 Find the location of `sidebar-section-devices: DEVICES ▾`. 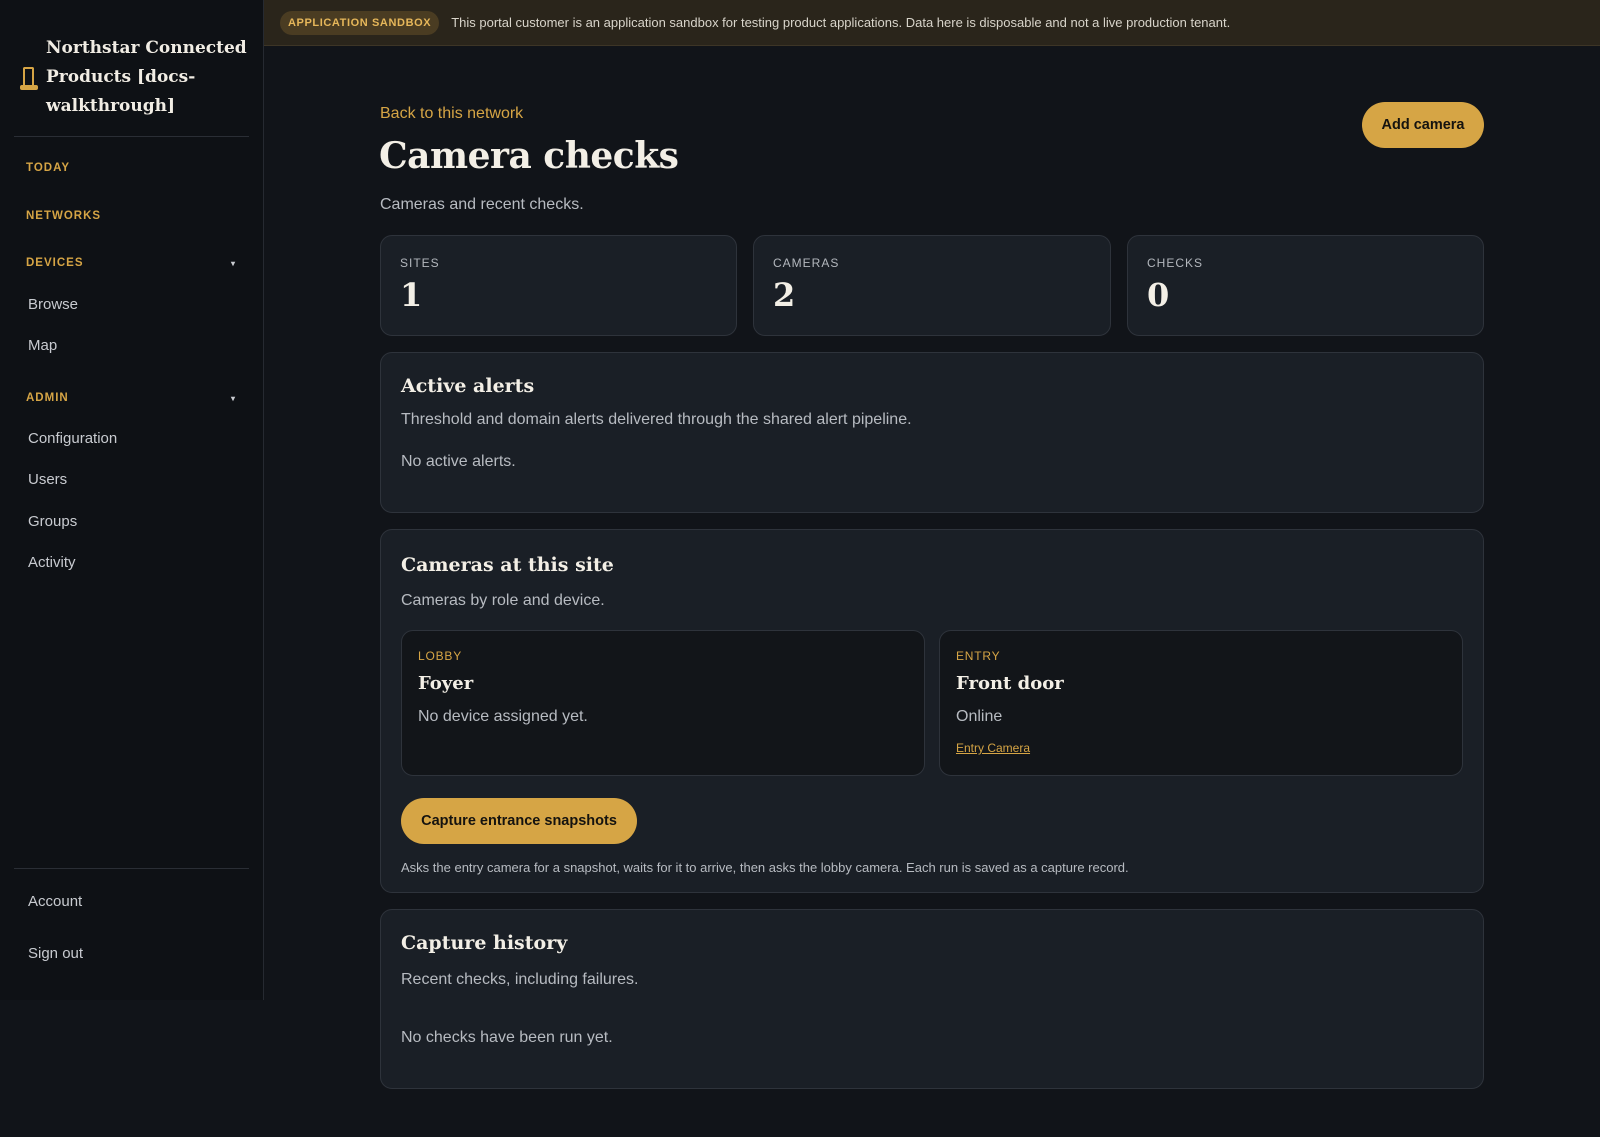

sidebar-section-devices: DEVICES ▾ is located at coordinates (133, 263).